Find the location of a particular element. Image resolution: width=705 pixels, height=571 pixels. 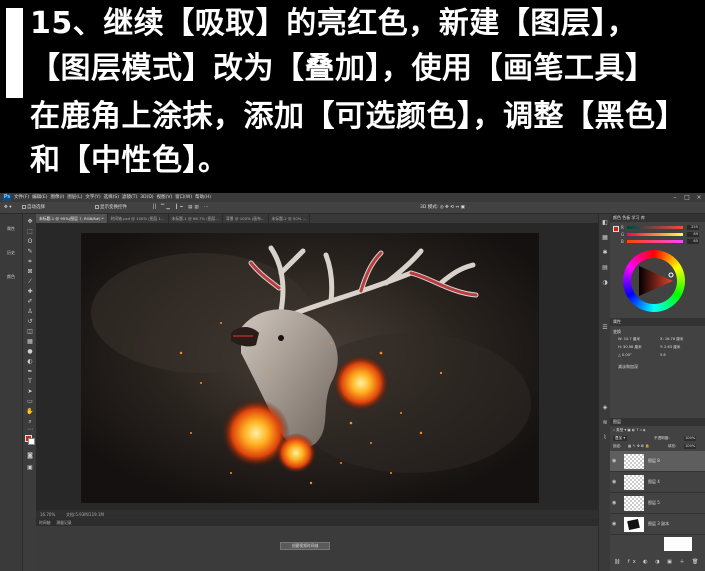

layer-name: 图层 3 副本 is located at coordinates (658, 524).